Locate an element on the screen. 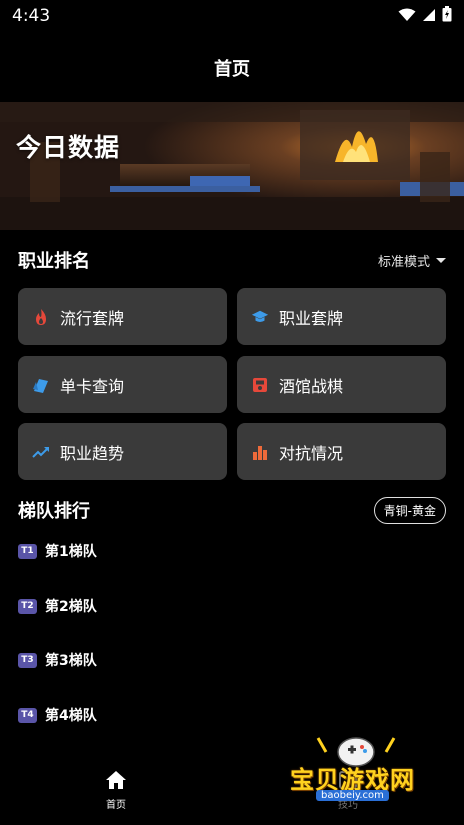 Image resolution: width=464 pixels, height=825 pixels. tier-row: T4 第4梯队 is located at coordinates (57, 715).